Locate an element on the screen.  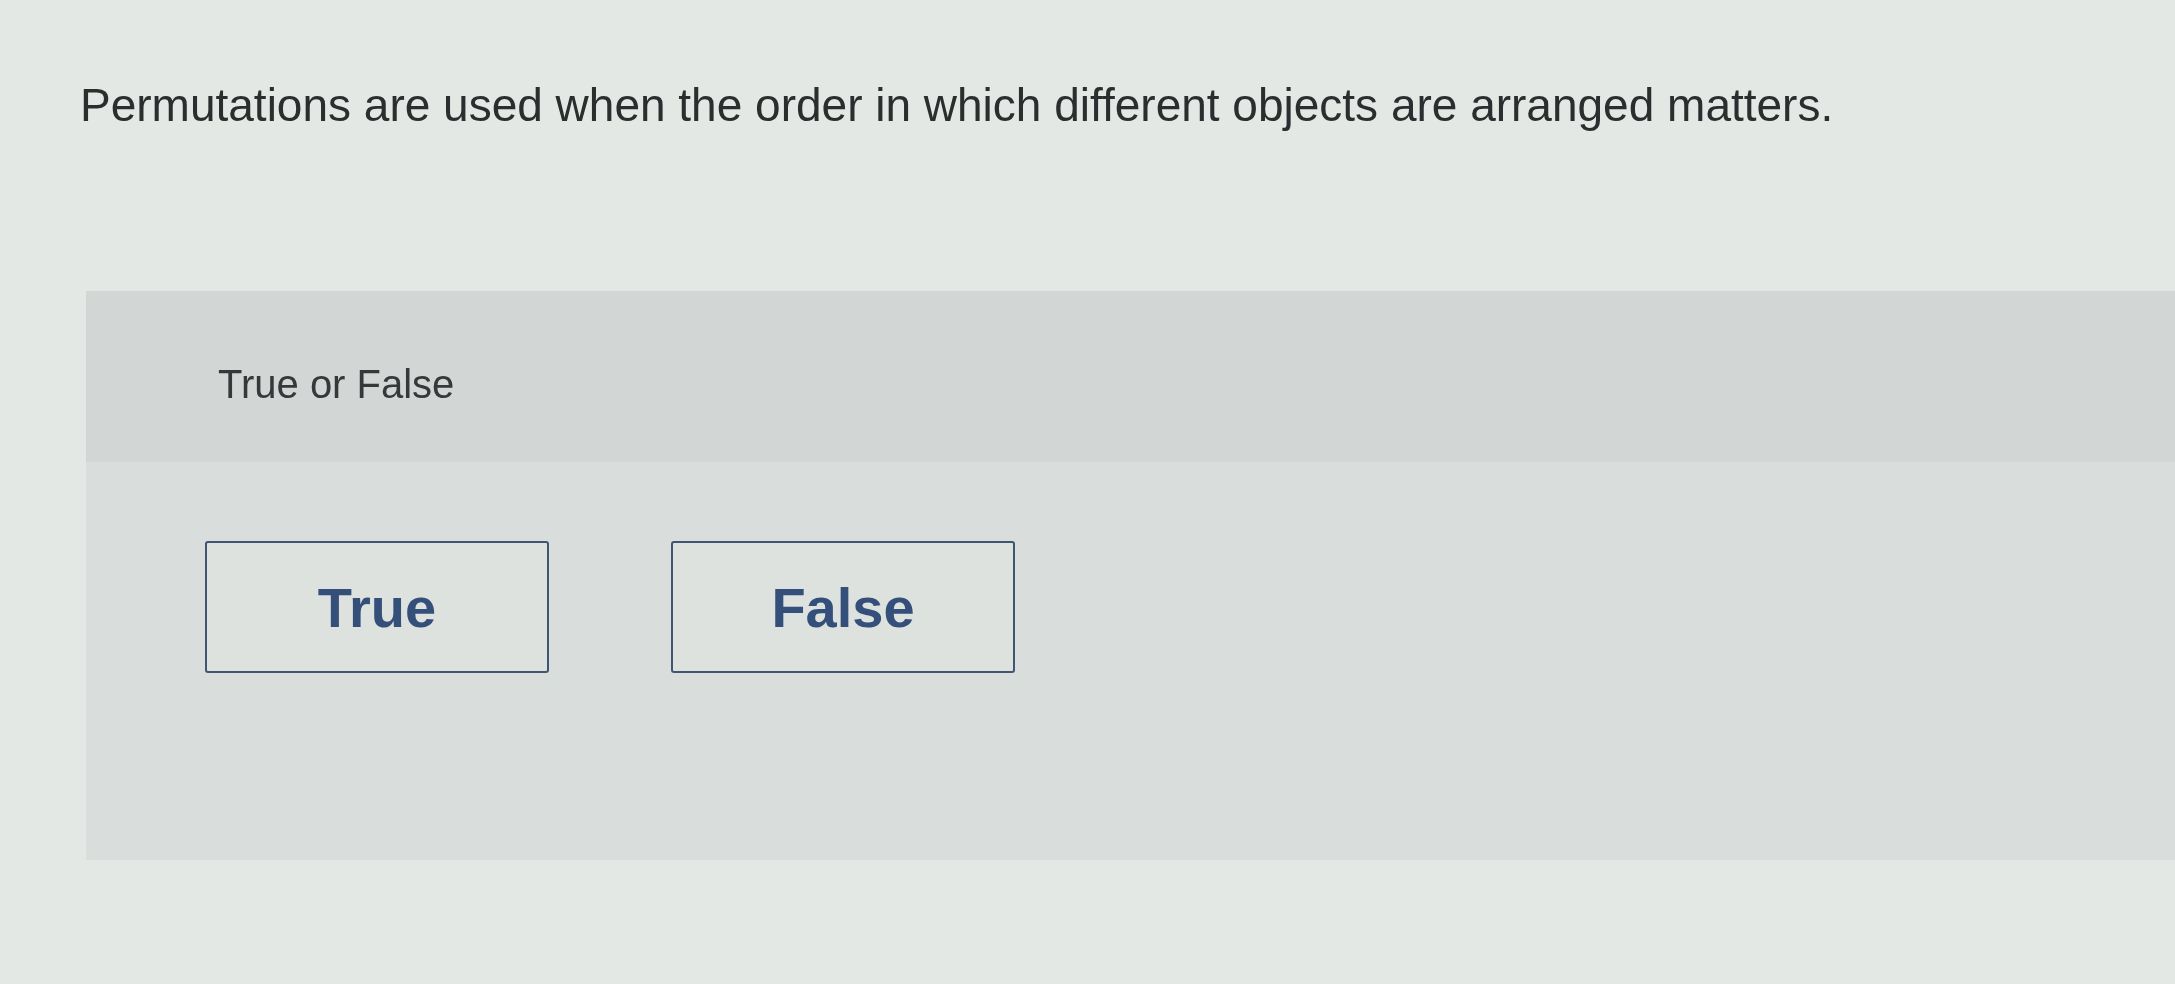
answer-option-button: False is located at coordinates (843, 607).